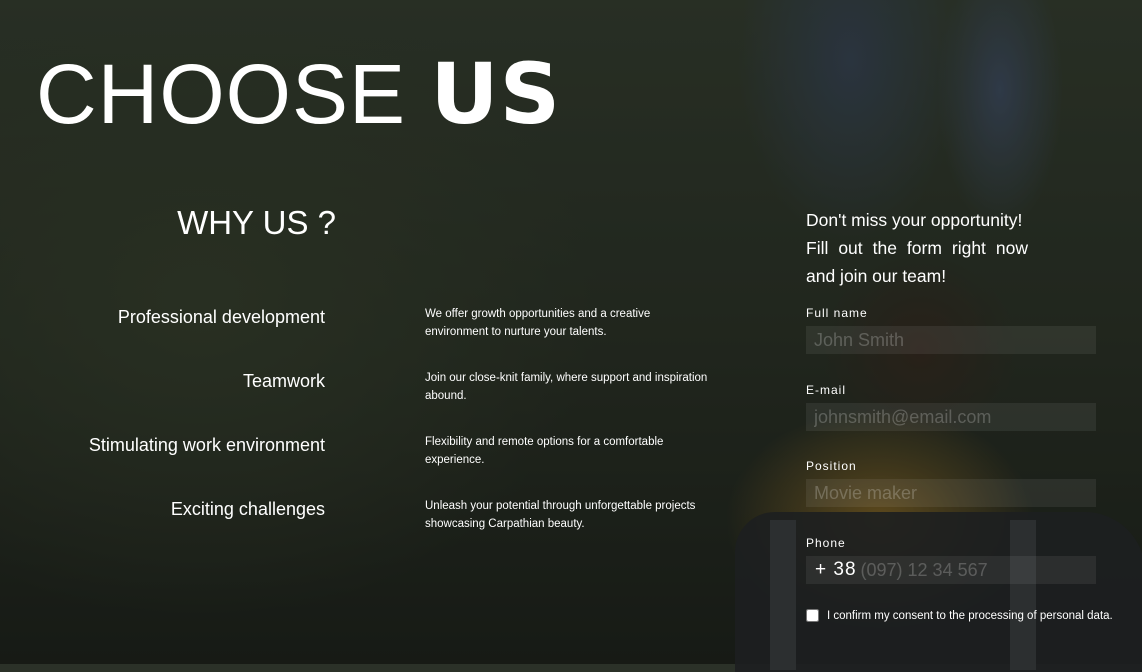 This screenshot has height=672, width=1142. I want to click on full-name-input, so click(951, 340).